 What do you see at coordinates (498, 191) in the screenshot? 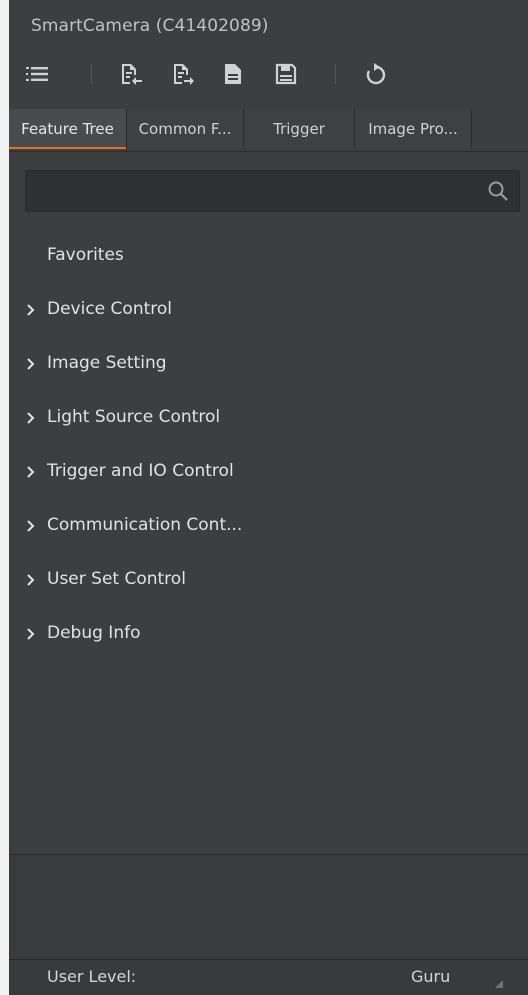
I see `search-icon` at bounding box center [498, 191].